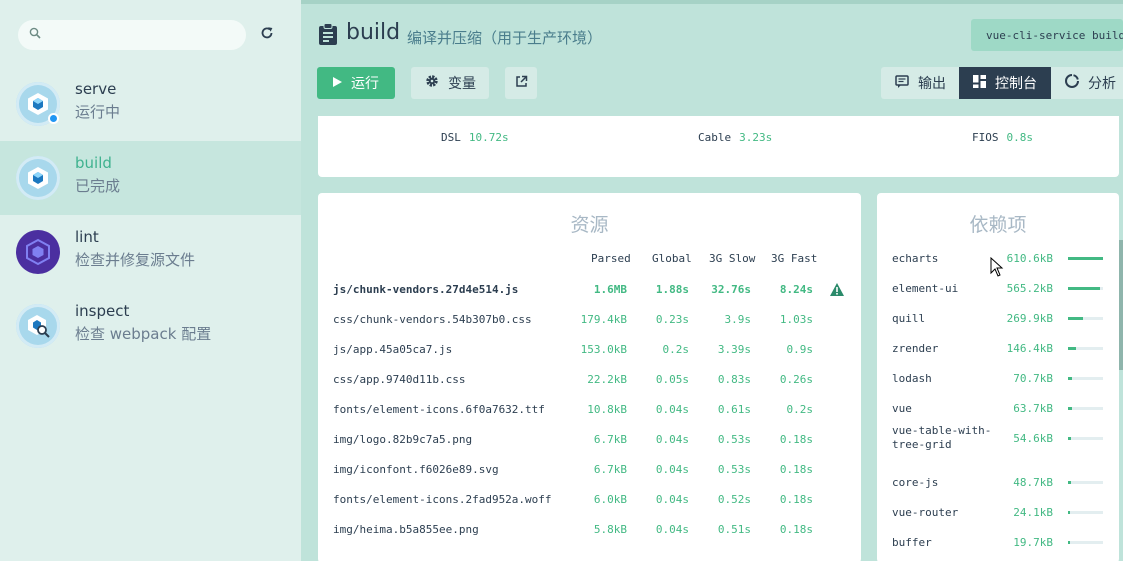  I want to click on asset-parsed: 153.0kB, so click(603, 349).